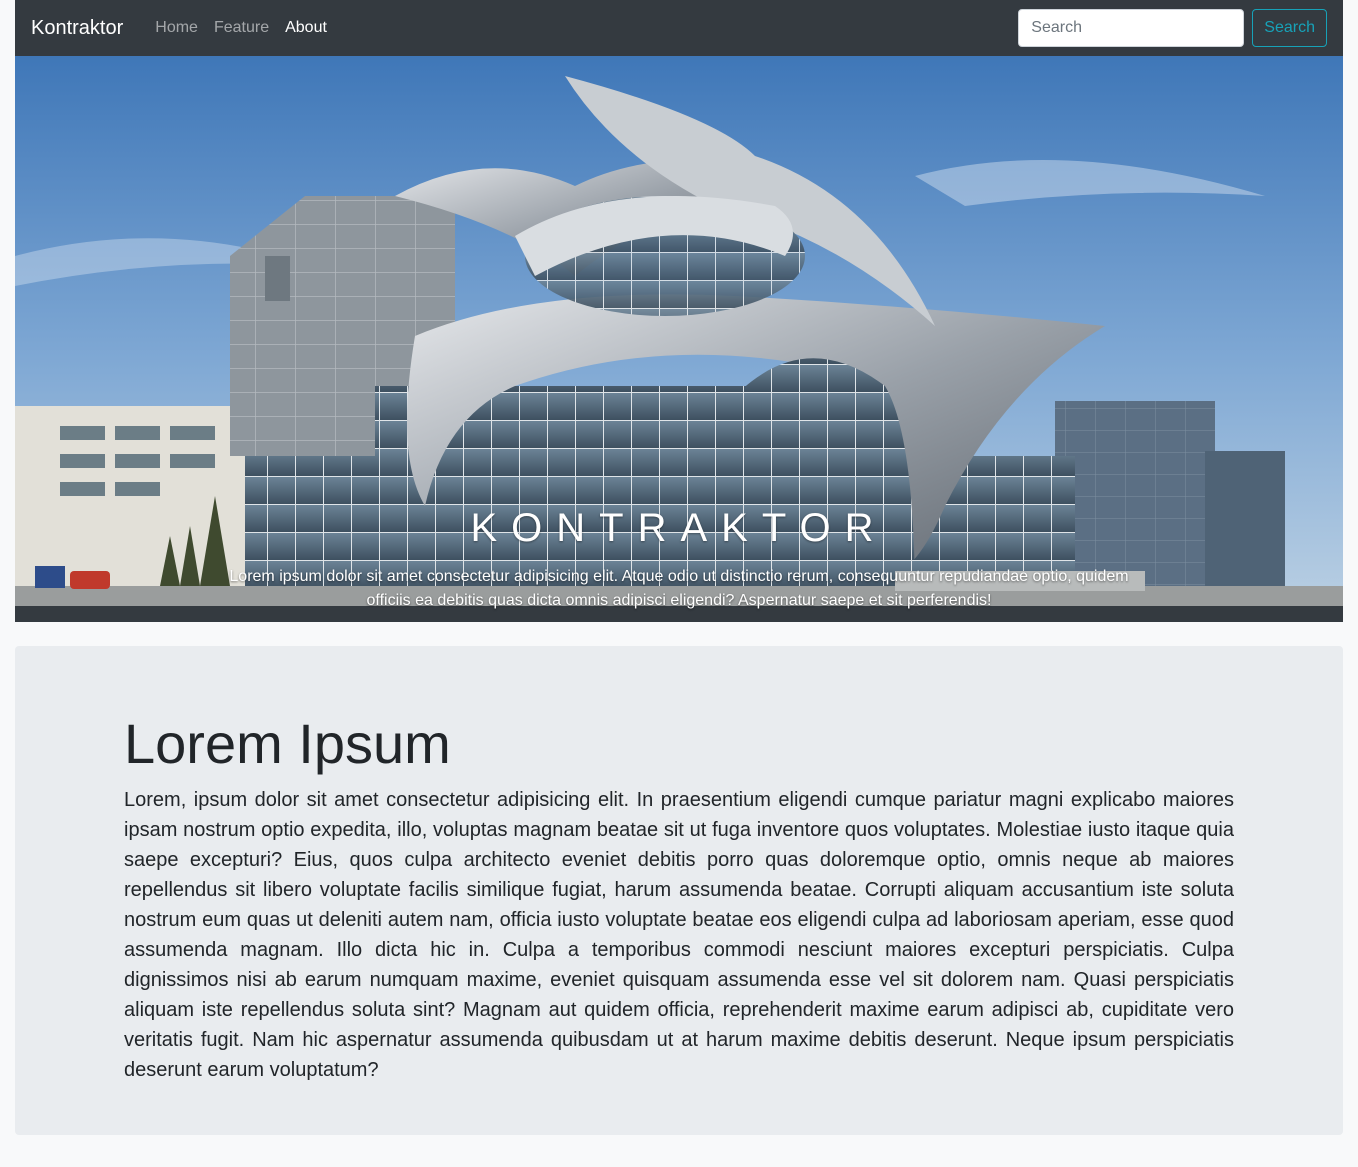 This screenshot has height=1167, width=1358. I want to click on search-form: Search, so click(1172, 28).